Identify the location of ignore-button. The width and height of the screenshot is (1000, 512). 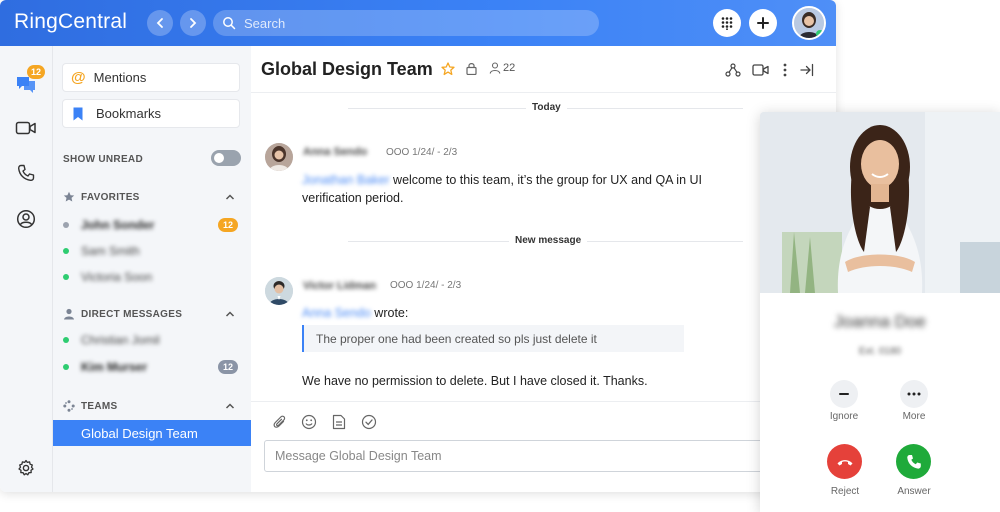
(844, 394).